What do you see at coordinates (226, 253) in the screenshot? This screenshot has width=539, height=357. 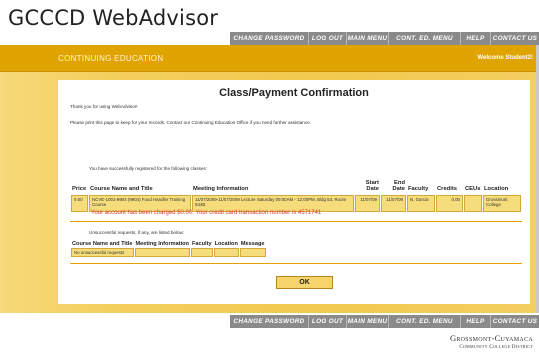 I see `cell-location` at bounding box center [226, 253].